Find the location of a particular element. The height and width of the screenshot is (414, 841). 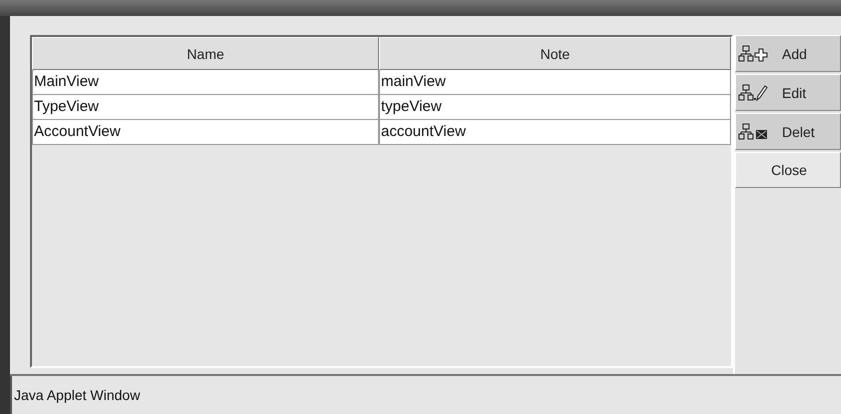

delete-button: Delet is located at coordinates (788, 131).